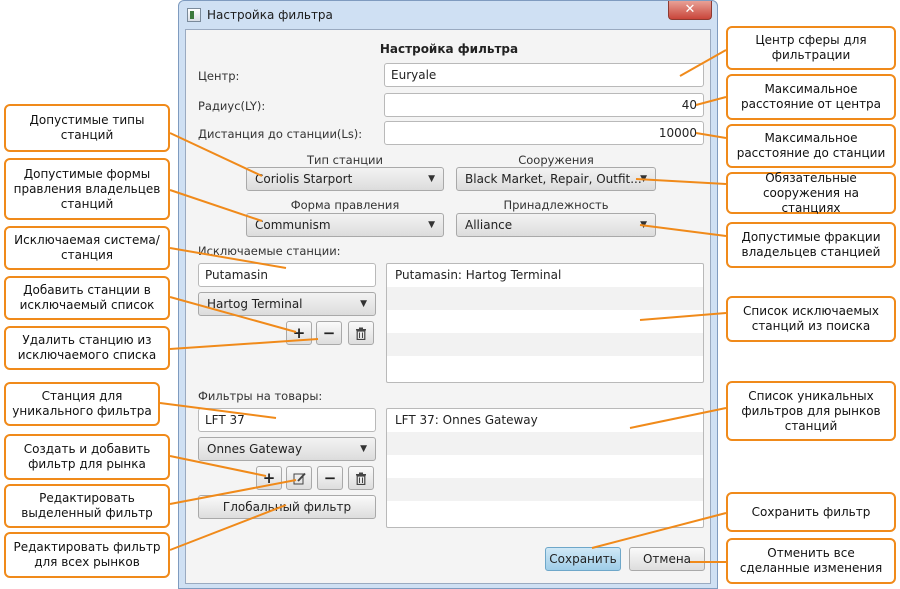 The image size is (900, 589). What do you see at coordinates (228, 527) in the screenshot?
I see `connector-edit-all` at bounding box center [228, 527].